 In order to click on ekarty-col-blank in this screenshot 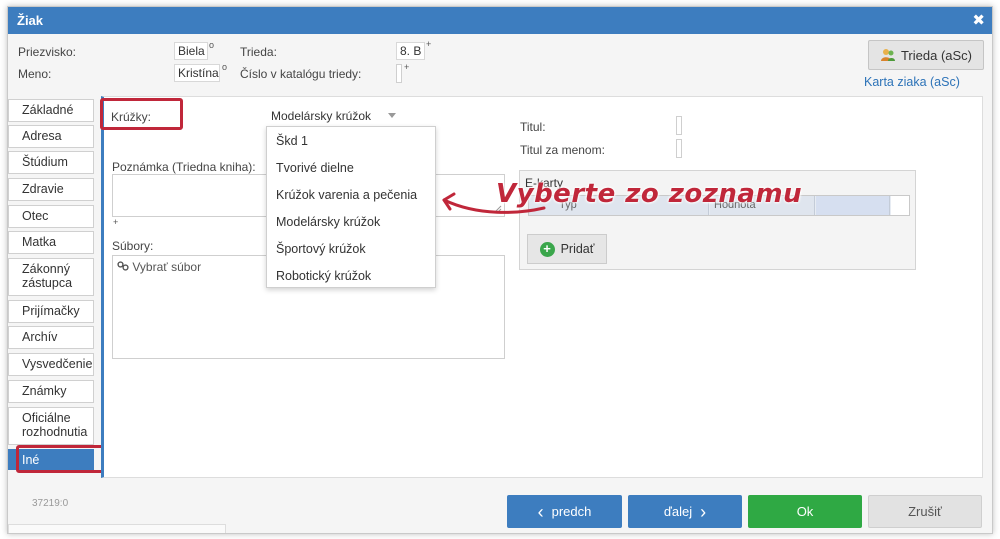, I will do `click(853, 205)`.